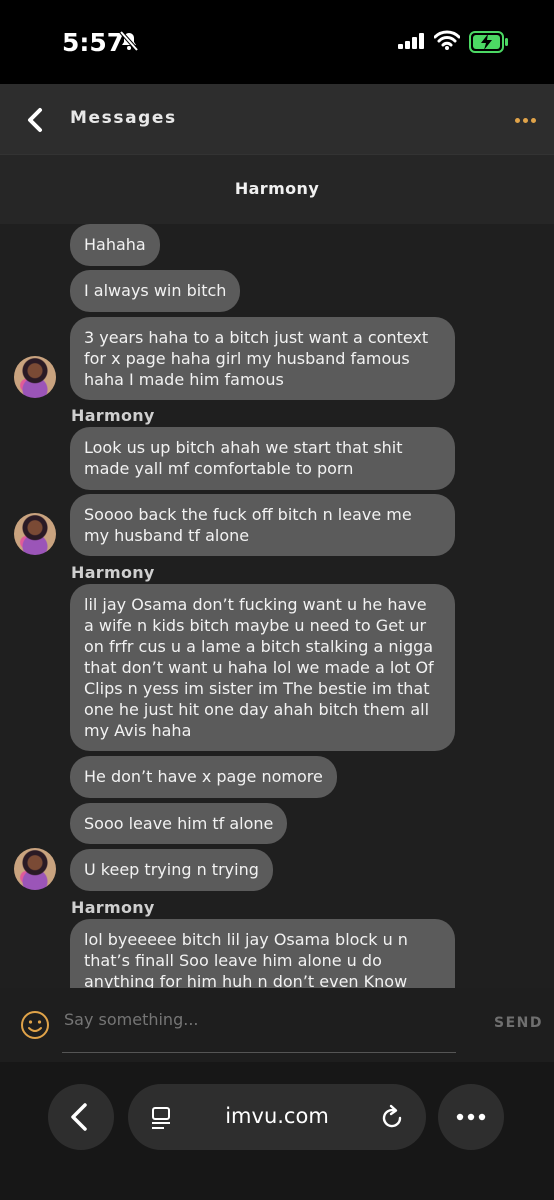 Image resolution: width=554 pixels, height=1200 pixels. I want to click on reload-icon, so click(392, 1117).